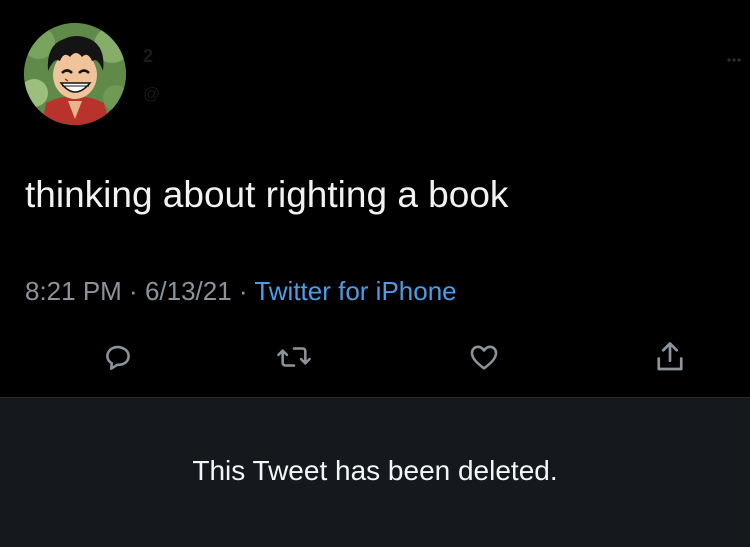  I want to click on reply-icon, so click(118, 357).